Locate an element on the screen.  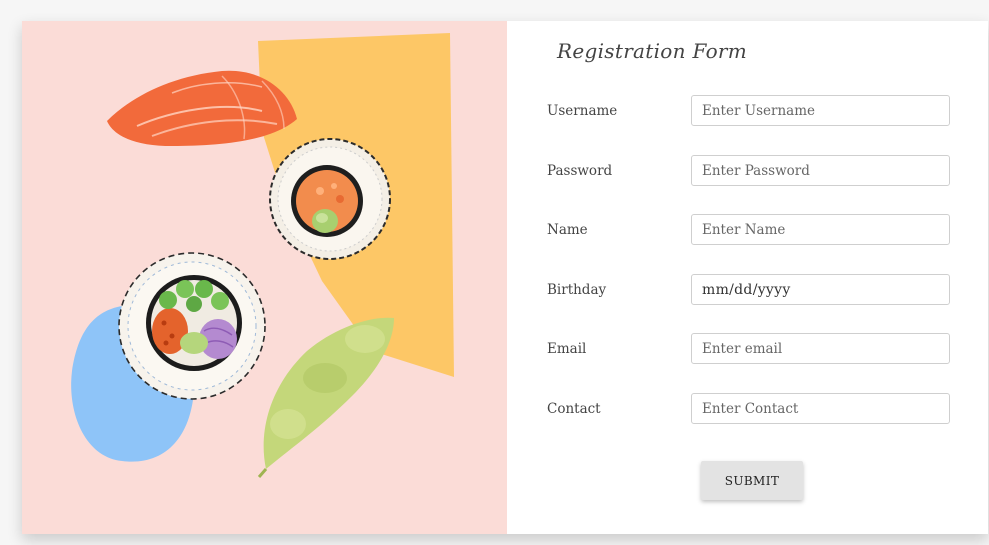
username-input is located at coordinates (820, 110).